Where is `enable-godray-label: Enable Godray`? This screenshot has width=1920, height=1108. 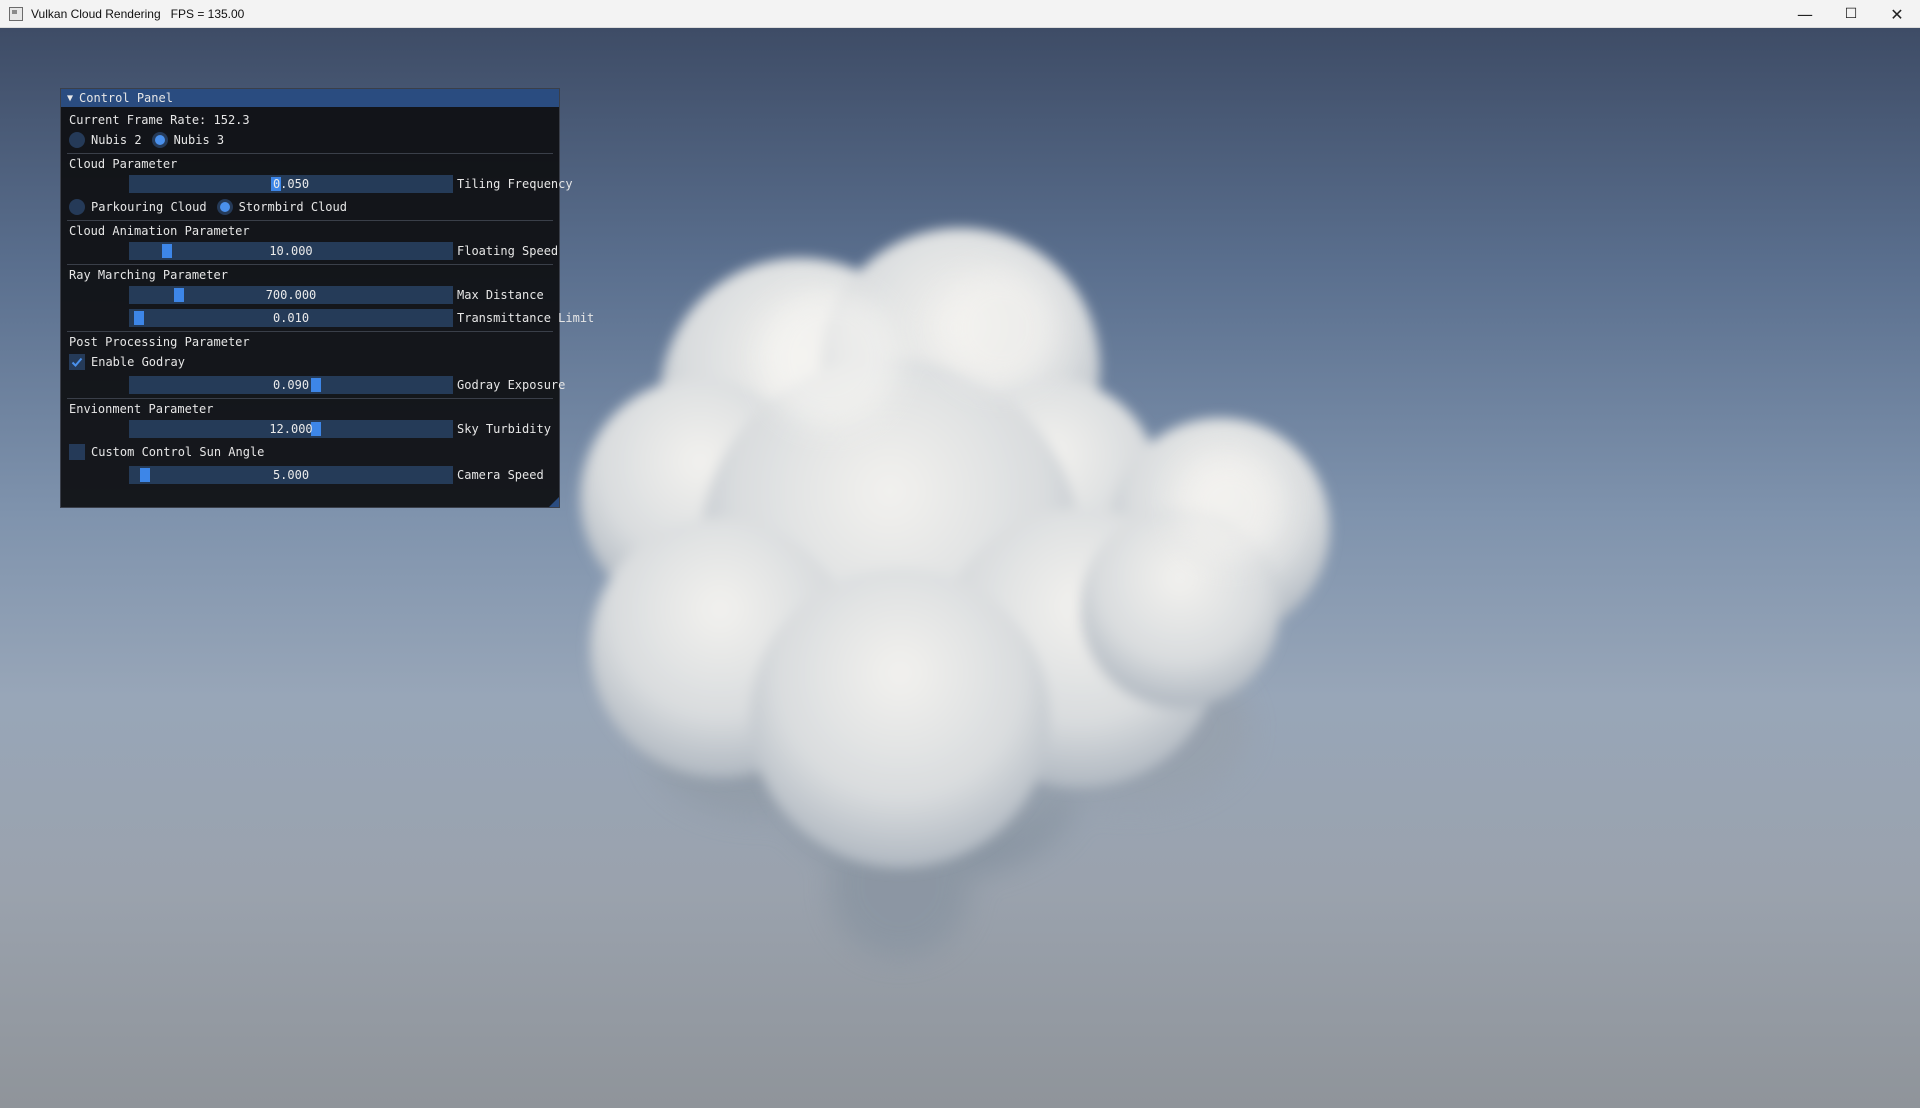
enable-godray-label: Enable Godray is located at coordinates (138, 362).